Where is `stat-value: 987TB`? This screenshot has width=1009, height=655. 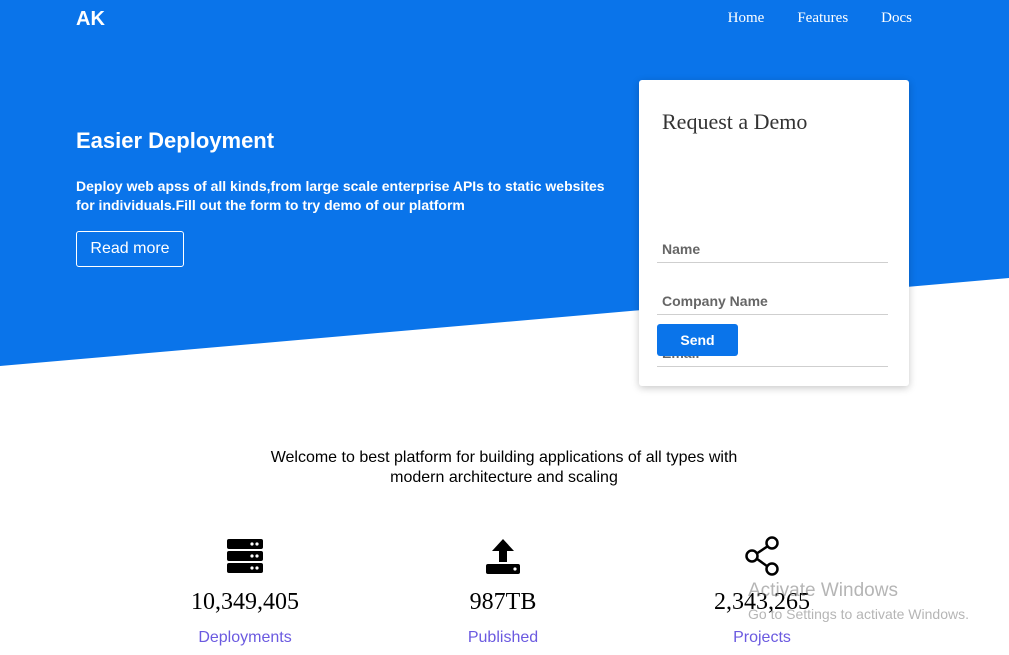 stat-value: 987TB is located at coordinates (503, 602).